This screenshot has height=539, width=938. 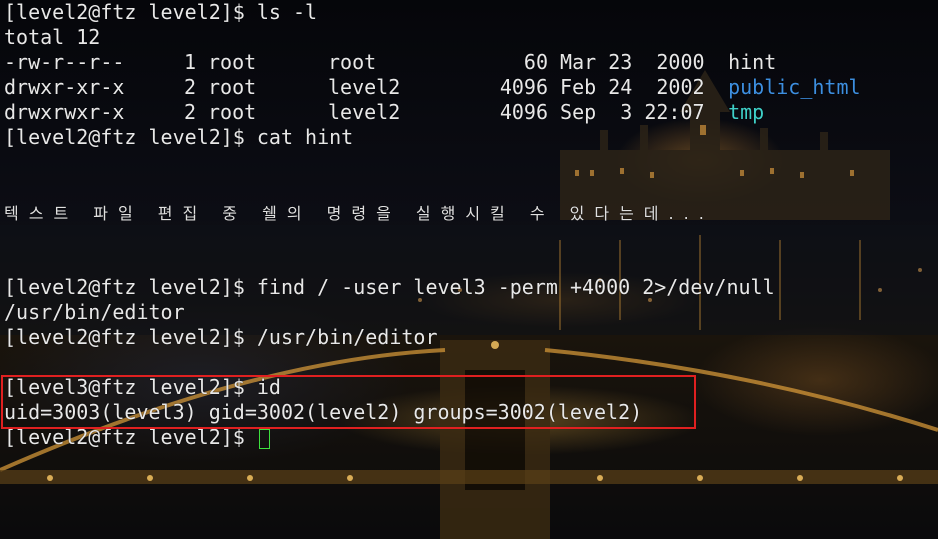 What do you see at coordinates (432, 37) in the screenshot?
I see `terminal-line: total 12` at bounding box center [432, 37].